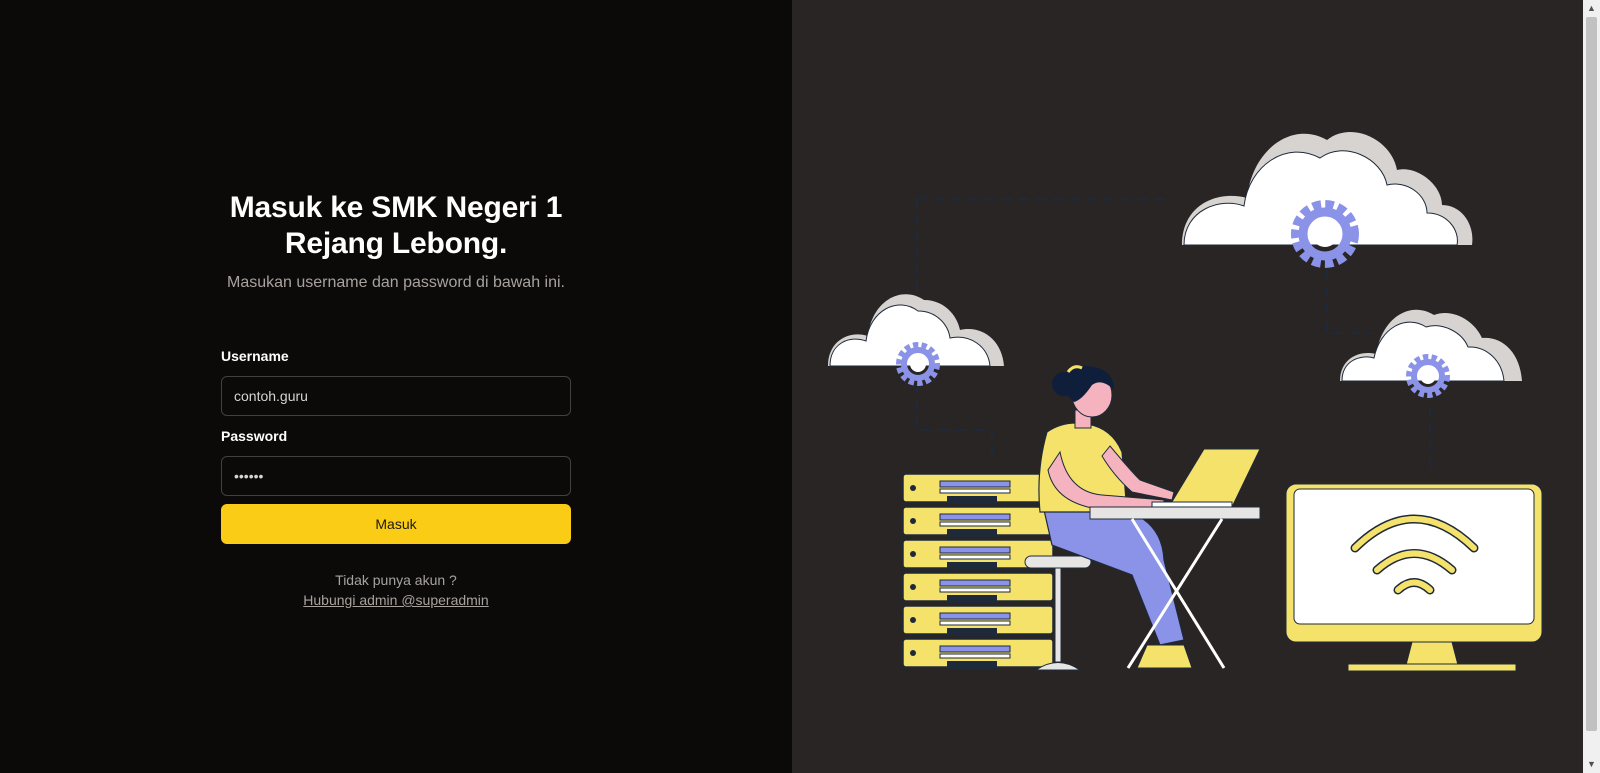 This screenshot has width=1600, height=773. What do you see at coordinates (1414, 577) in the screenshot?
I see `monitor-wifi-icon` at bounding box center [1414, 577].